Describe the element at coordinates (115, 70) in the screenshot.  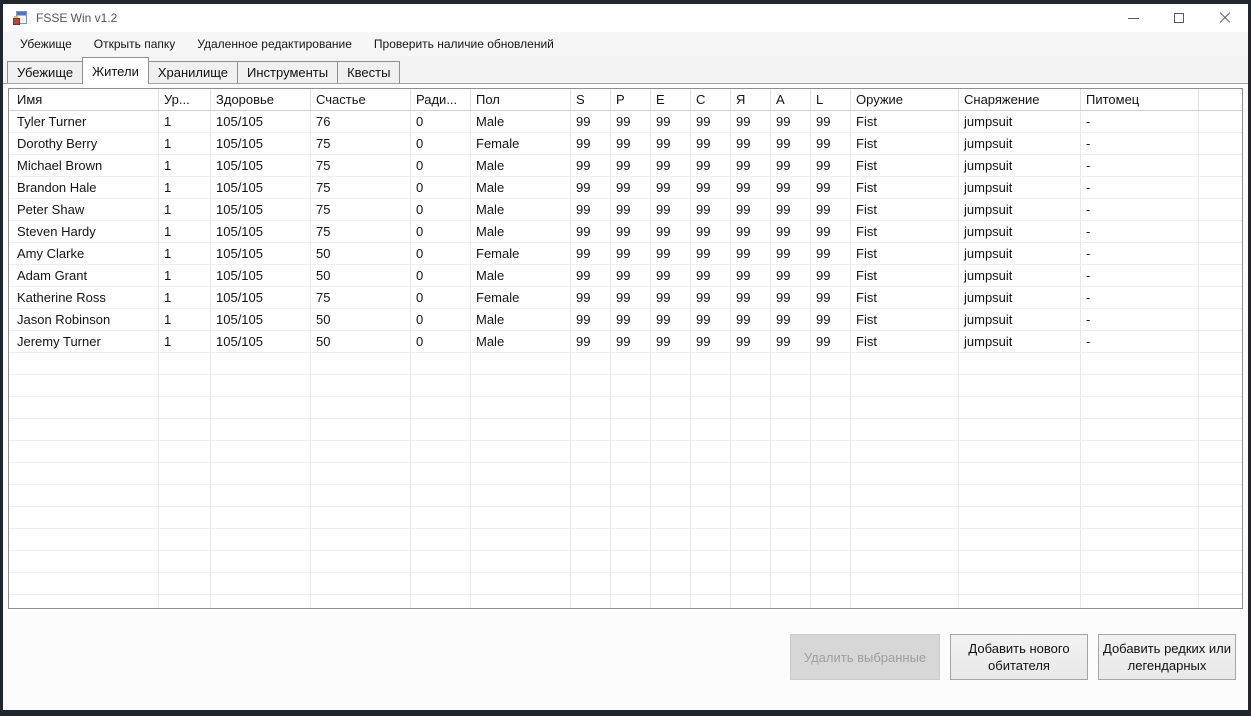
I see `tab-dwellers: Жители` at that location.